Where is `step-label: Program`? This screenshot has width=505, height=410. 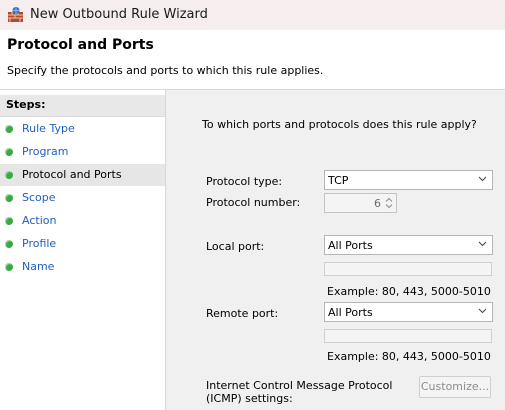 step-label: Program is located at coordinates (45, 151).